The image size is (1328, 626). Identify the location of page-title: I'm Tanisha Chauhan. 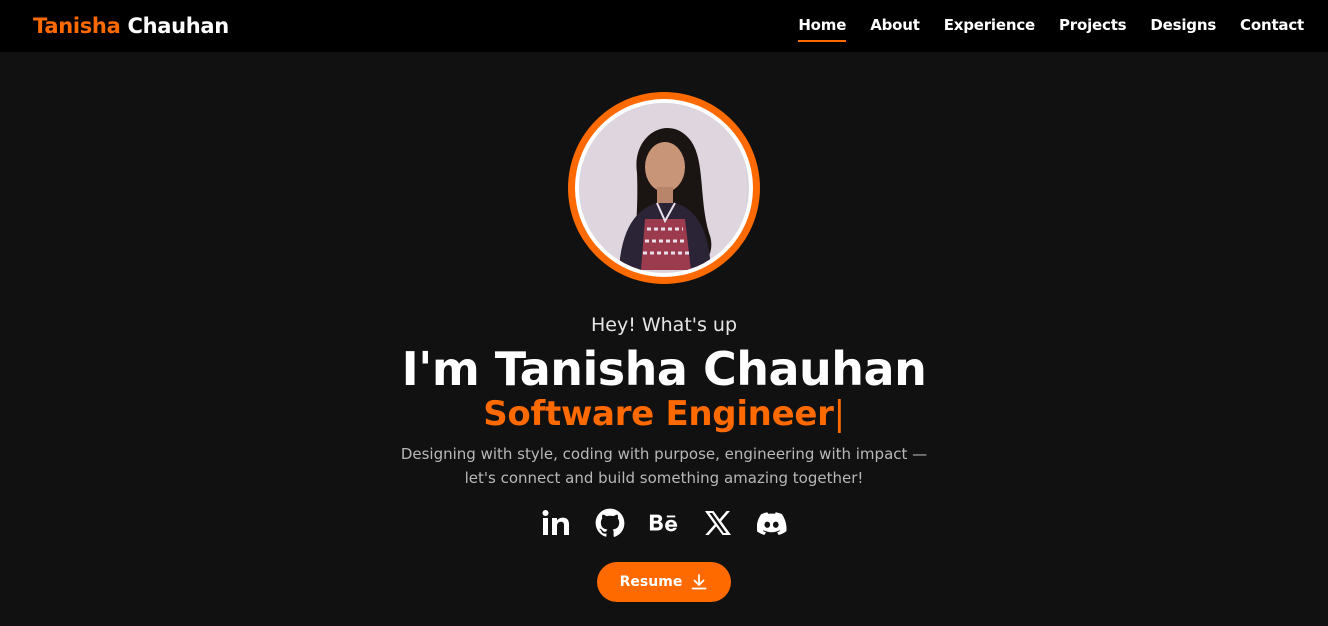
(664, 369).